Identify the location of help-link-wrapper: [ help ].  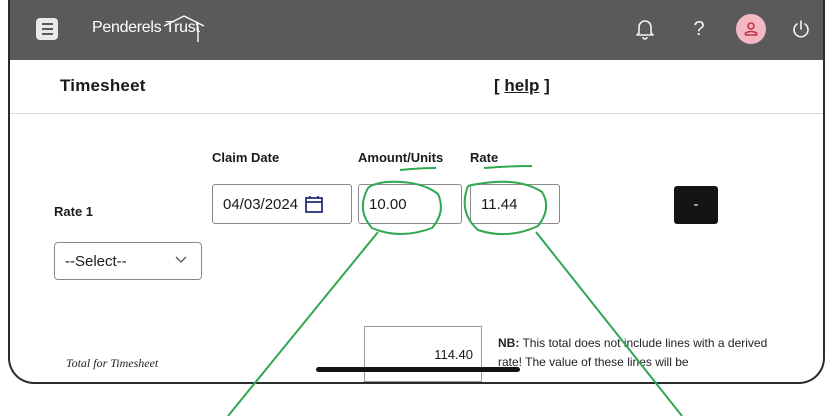
(522, 86).